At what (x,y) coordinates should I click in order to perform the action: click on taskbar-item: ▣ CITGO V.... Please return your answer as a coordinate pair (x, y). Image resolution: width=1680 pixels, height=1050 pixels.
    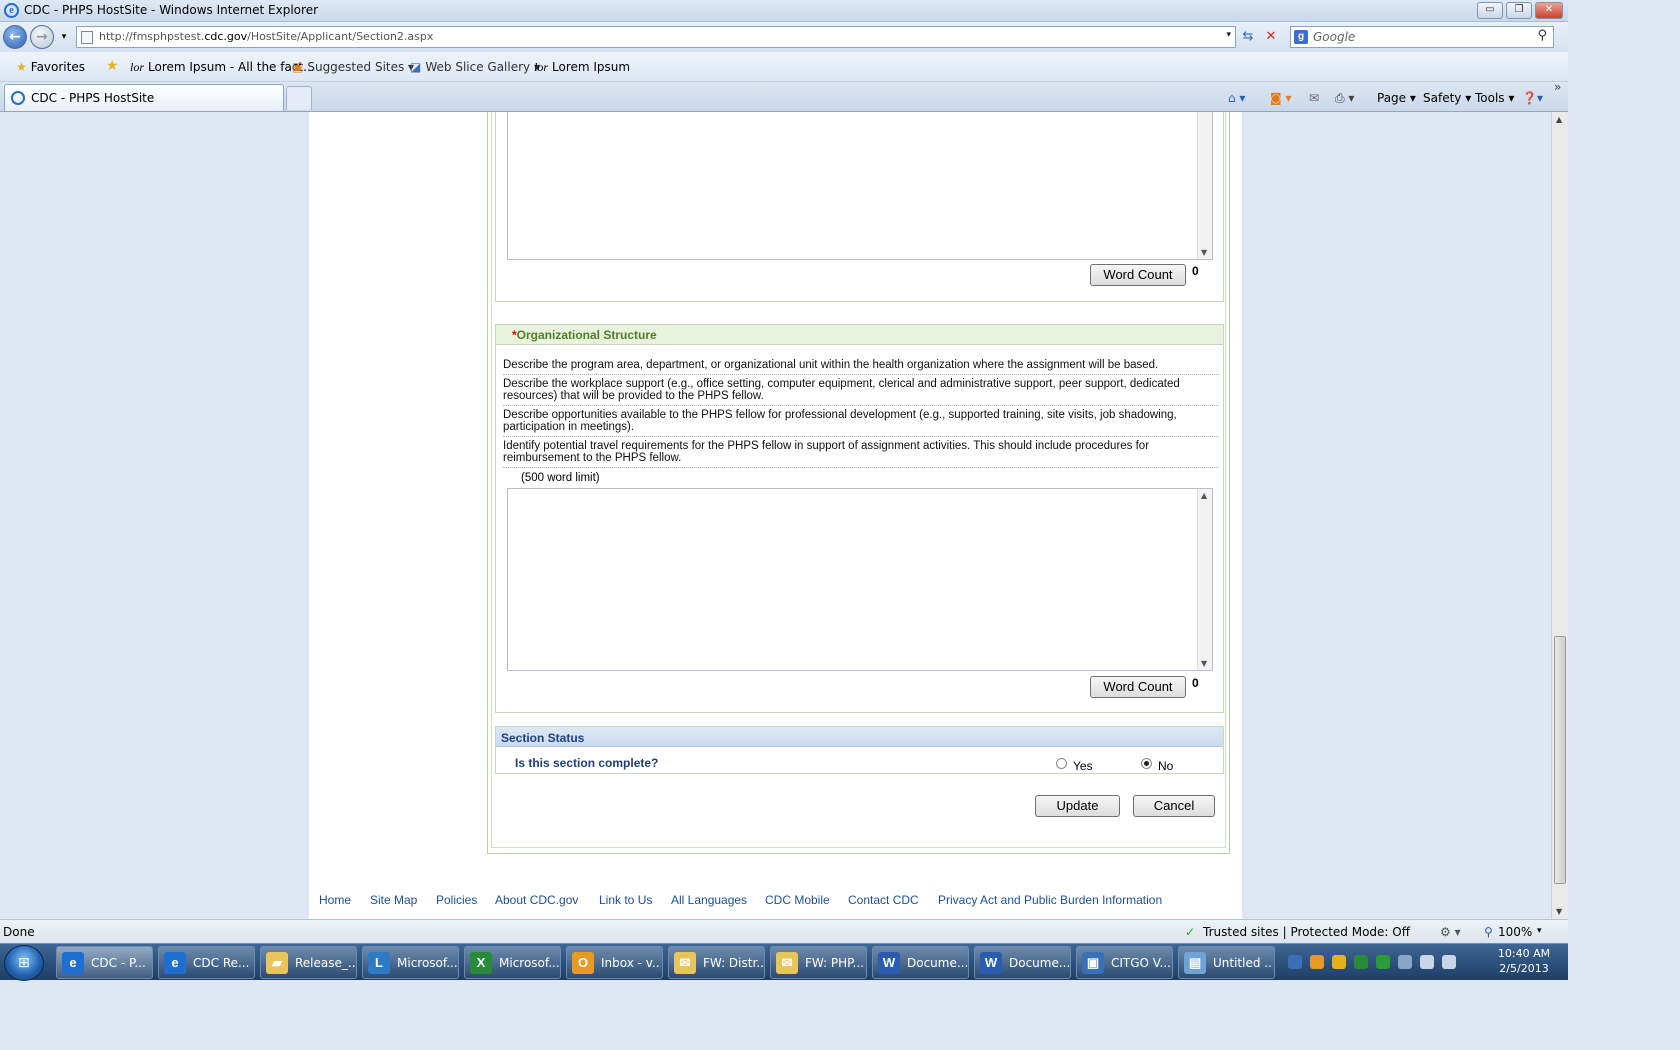
    Looking at the image, I should click on (1124, 962).